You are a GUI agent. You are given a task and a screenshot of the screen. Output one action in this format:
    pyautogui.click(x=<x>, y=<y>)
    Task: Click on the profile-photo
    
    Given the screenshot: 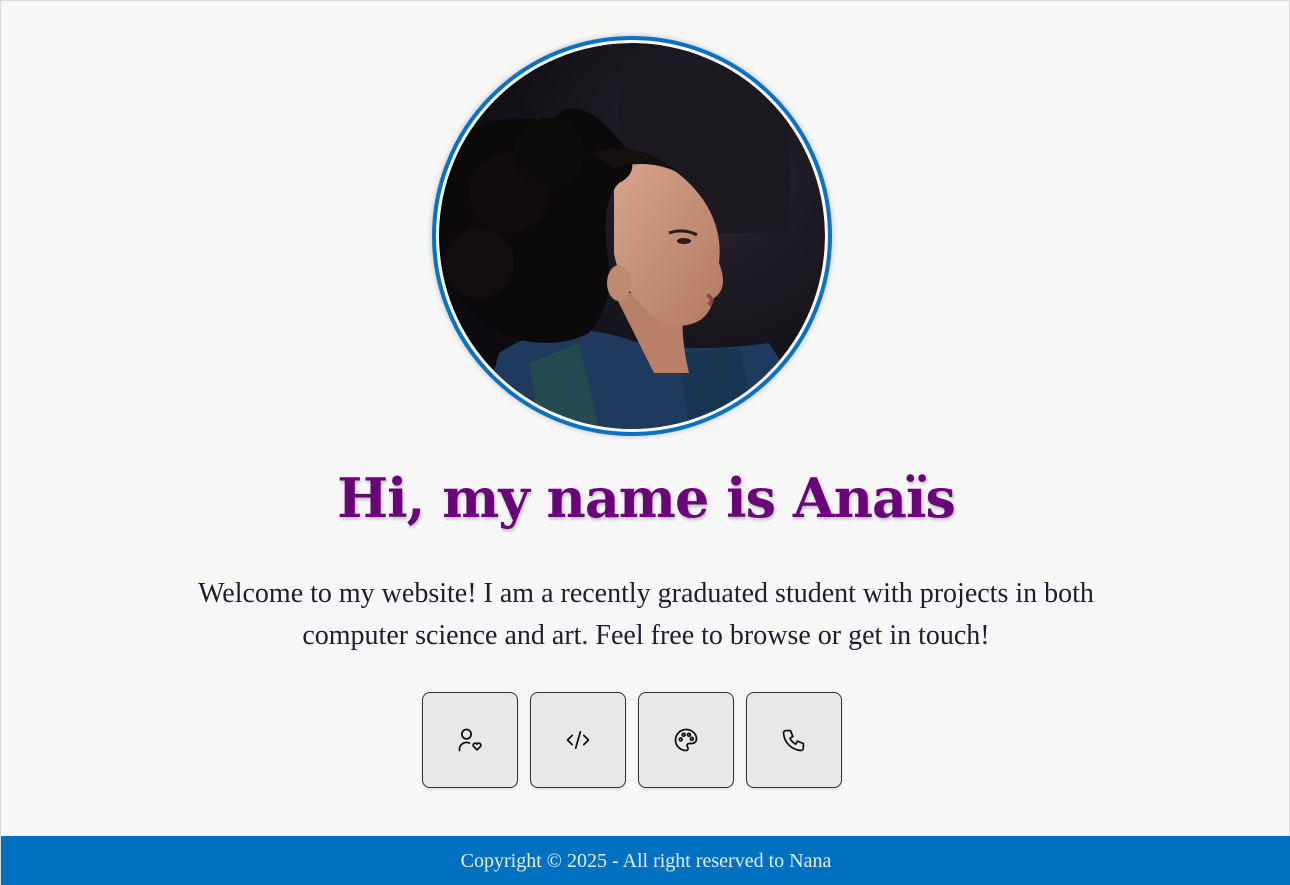 What is the action you would take?
    pyautogui.click(x=632, y=236)
    